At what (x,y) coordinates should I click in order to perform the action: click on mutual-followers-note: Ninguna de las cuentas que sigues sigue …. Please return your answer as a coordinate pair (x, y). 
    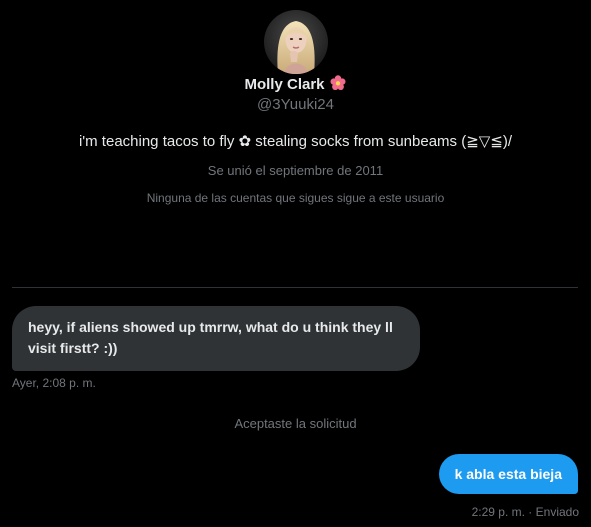
    Looking at the image, I should click on (295, 198).